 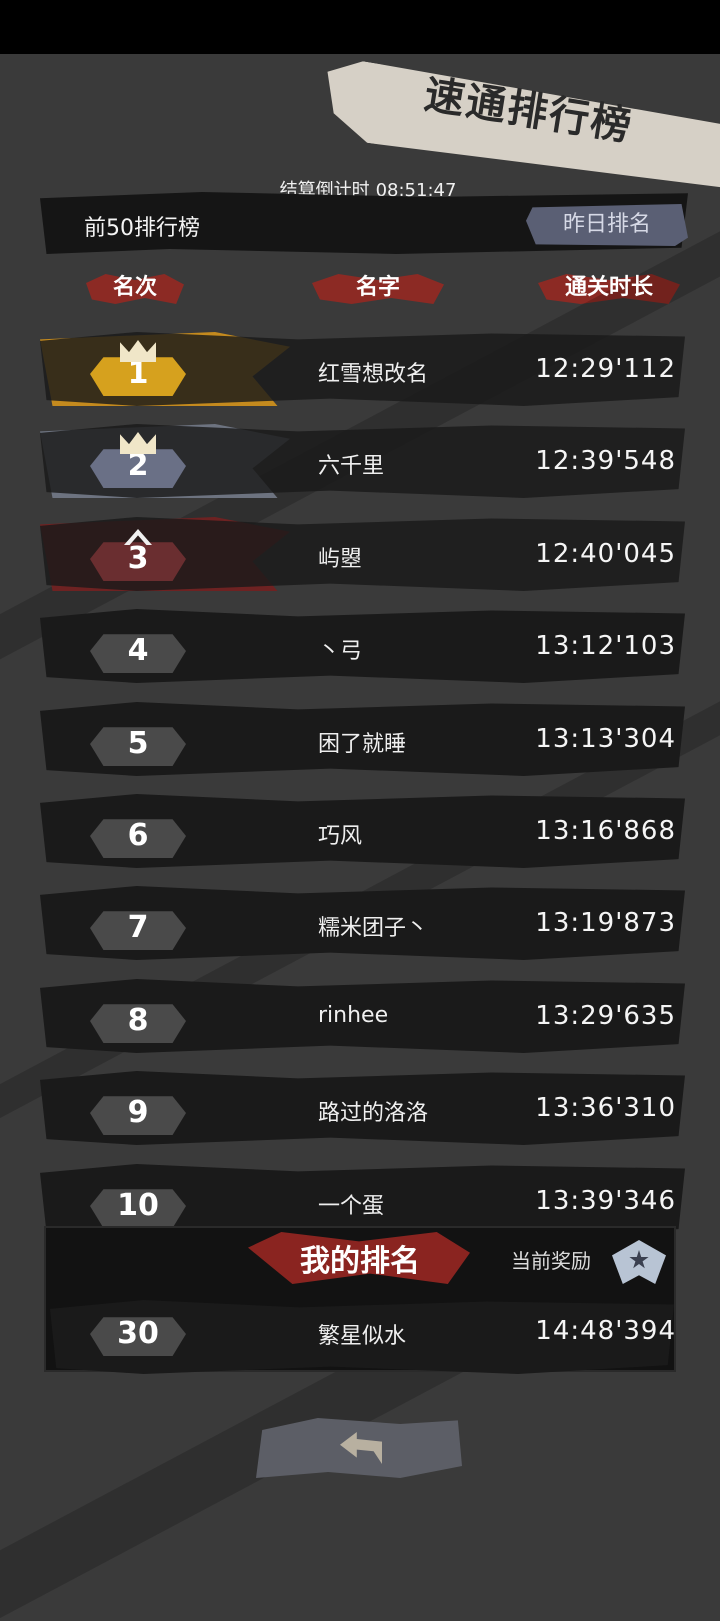 I want to click on player-name: 困了就睡, so click(x=362, y=744).